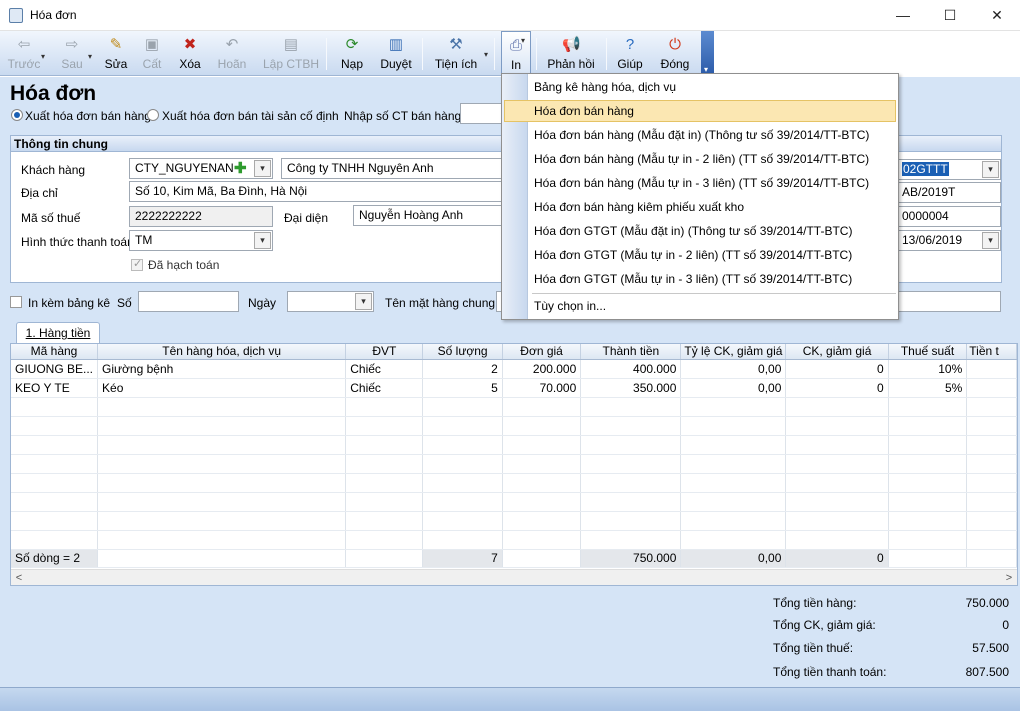 The width and height of the screenshot is (1020, 711). Describe the element at coordinates (837, 352) in the screenshot. I see `col-header-discount: CK, giảm giá` at that location.